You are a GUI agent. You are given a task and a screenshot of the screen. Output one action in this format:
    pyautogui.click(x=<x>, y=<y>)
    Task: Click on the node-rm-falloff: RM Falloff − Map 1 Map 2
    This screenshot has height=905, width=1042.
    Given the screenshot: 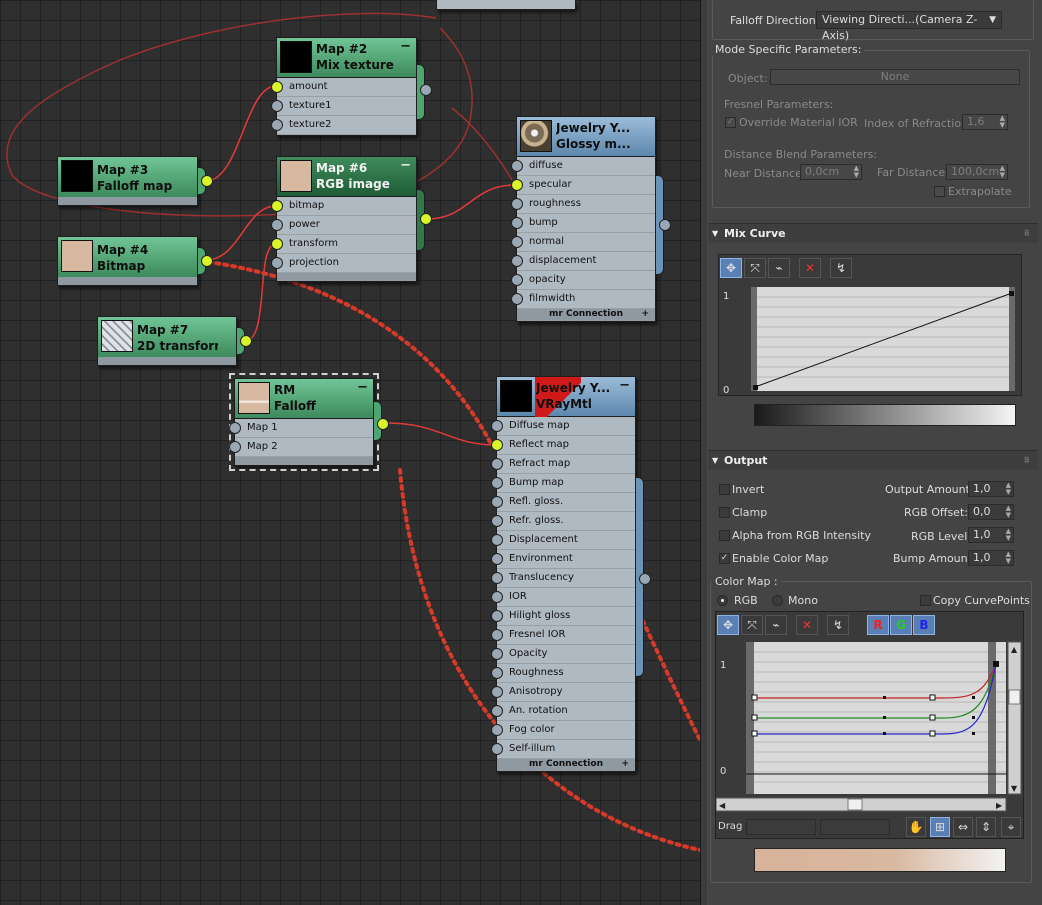 What is the action you would take?
    pyautogui.click(x=309, y=422)
    